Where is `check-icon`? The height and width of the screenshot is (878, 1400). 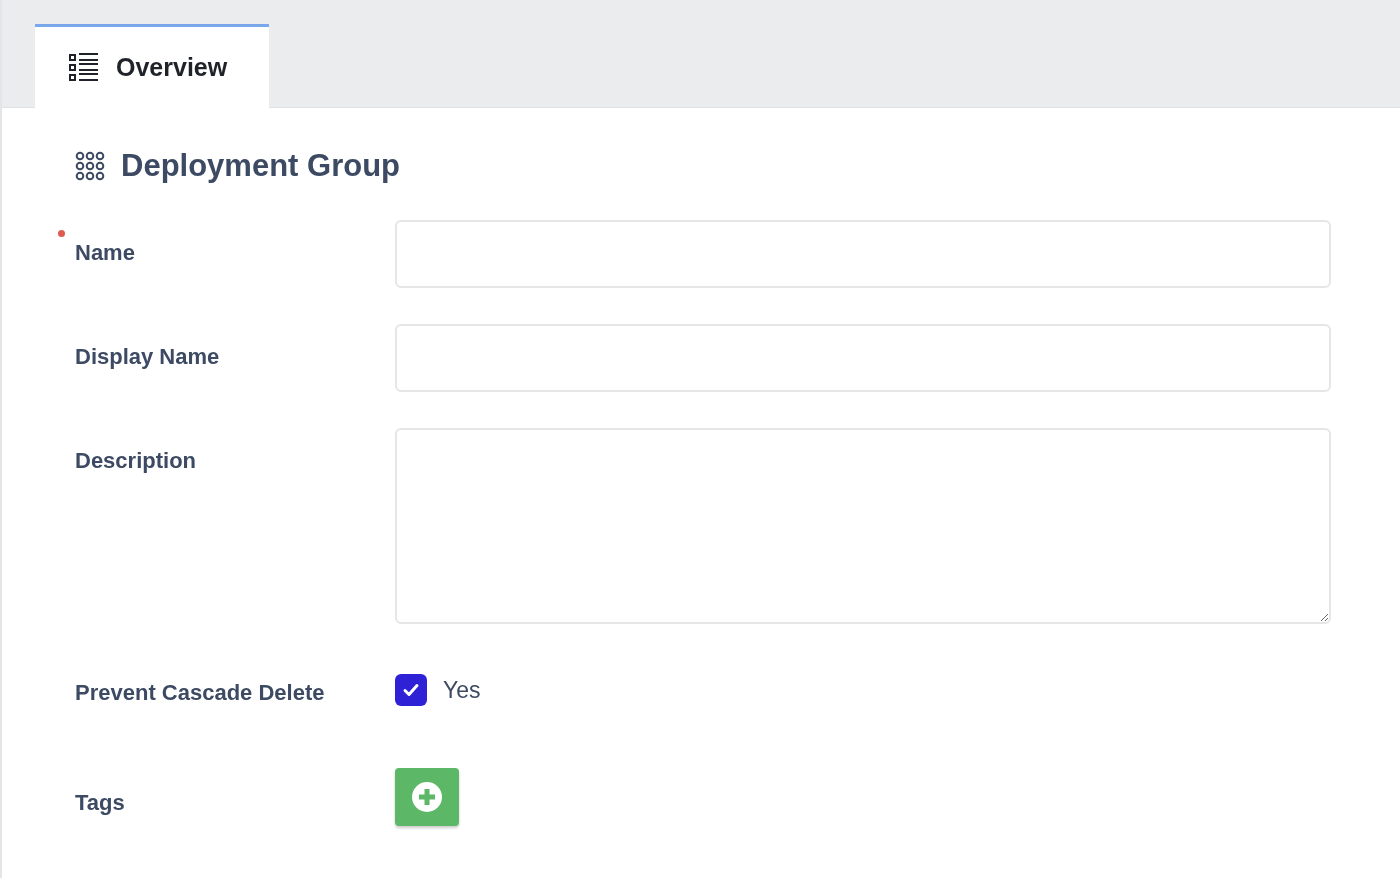
check-icon is located at coordinates (411, 690).